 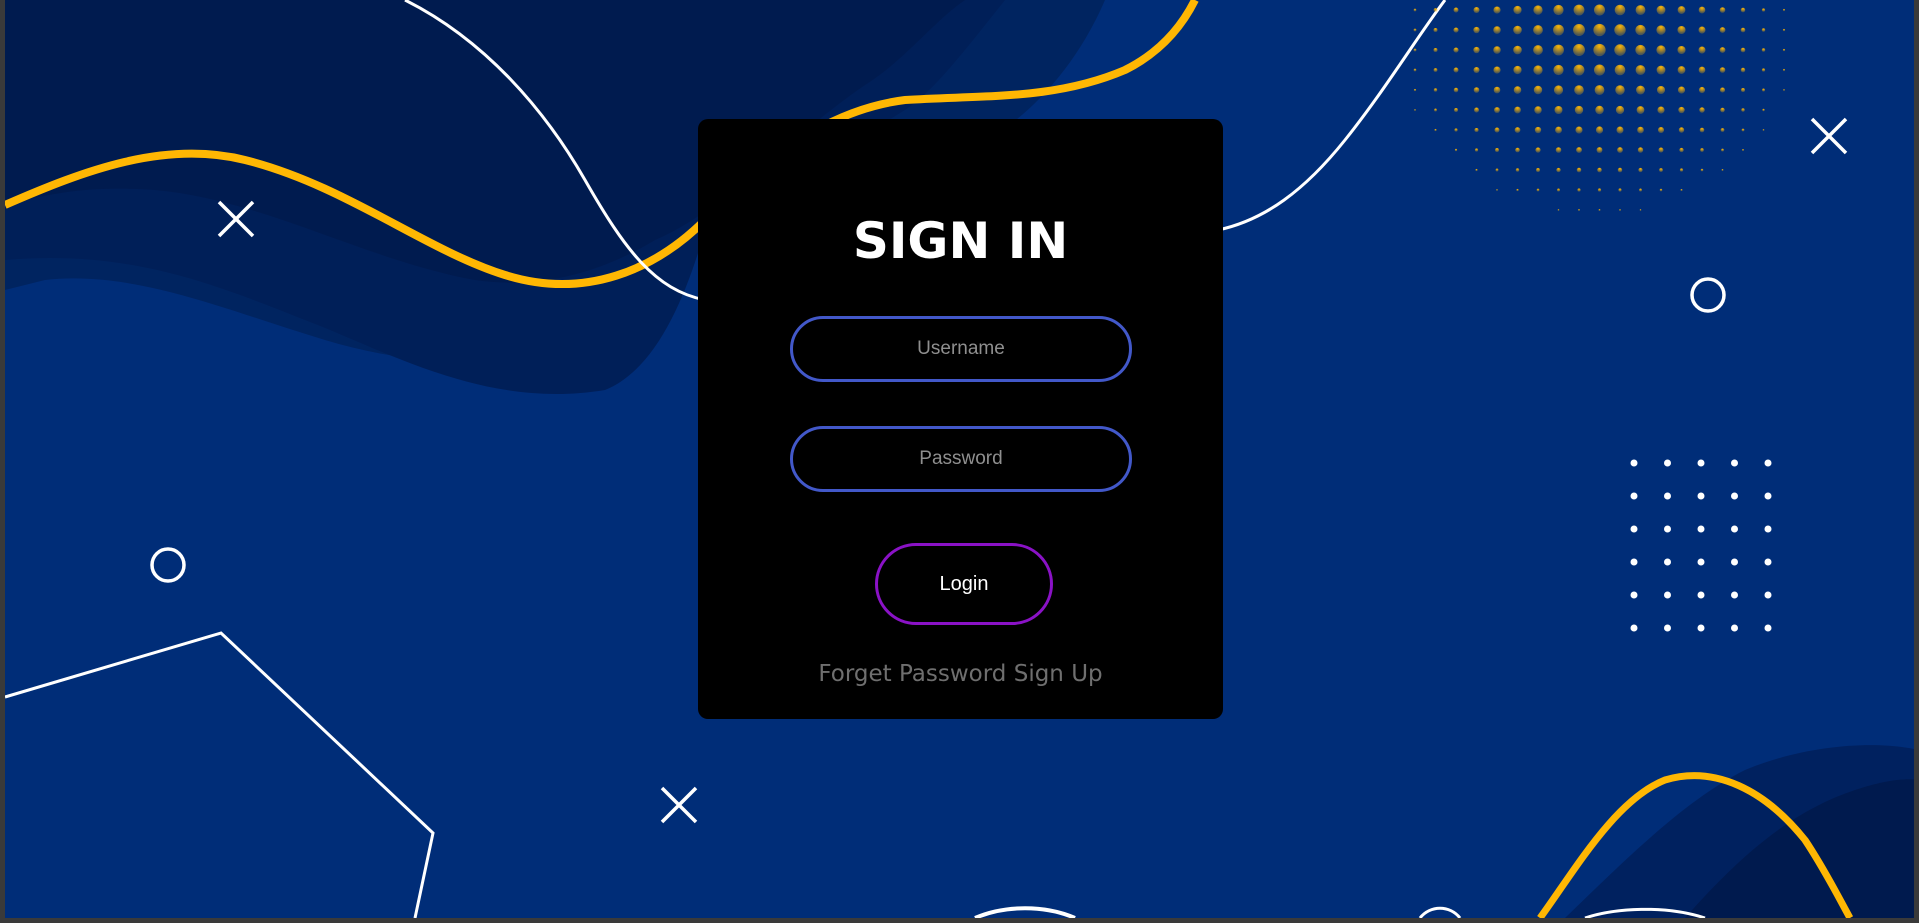 I want to click on login-button: Login, so click(x=964, y=584).